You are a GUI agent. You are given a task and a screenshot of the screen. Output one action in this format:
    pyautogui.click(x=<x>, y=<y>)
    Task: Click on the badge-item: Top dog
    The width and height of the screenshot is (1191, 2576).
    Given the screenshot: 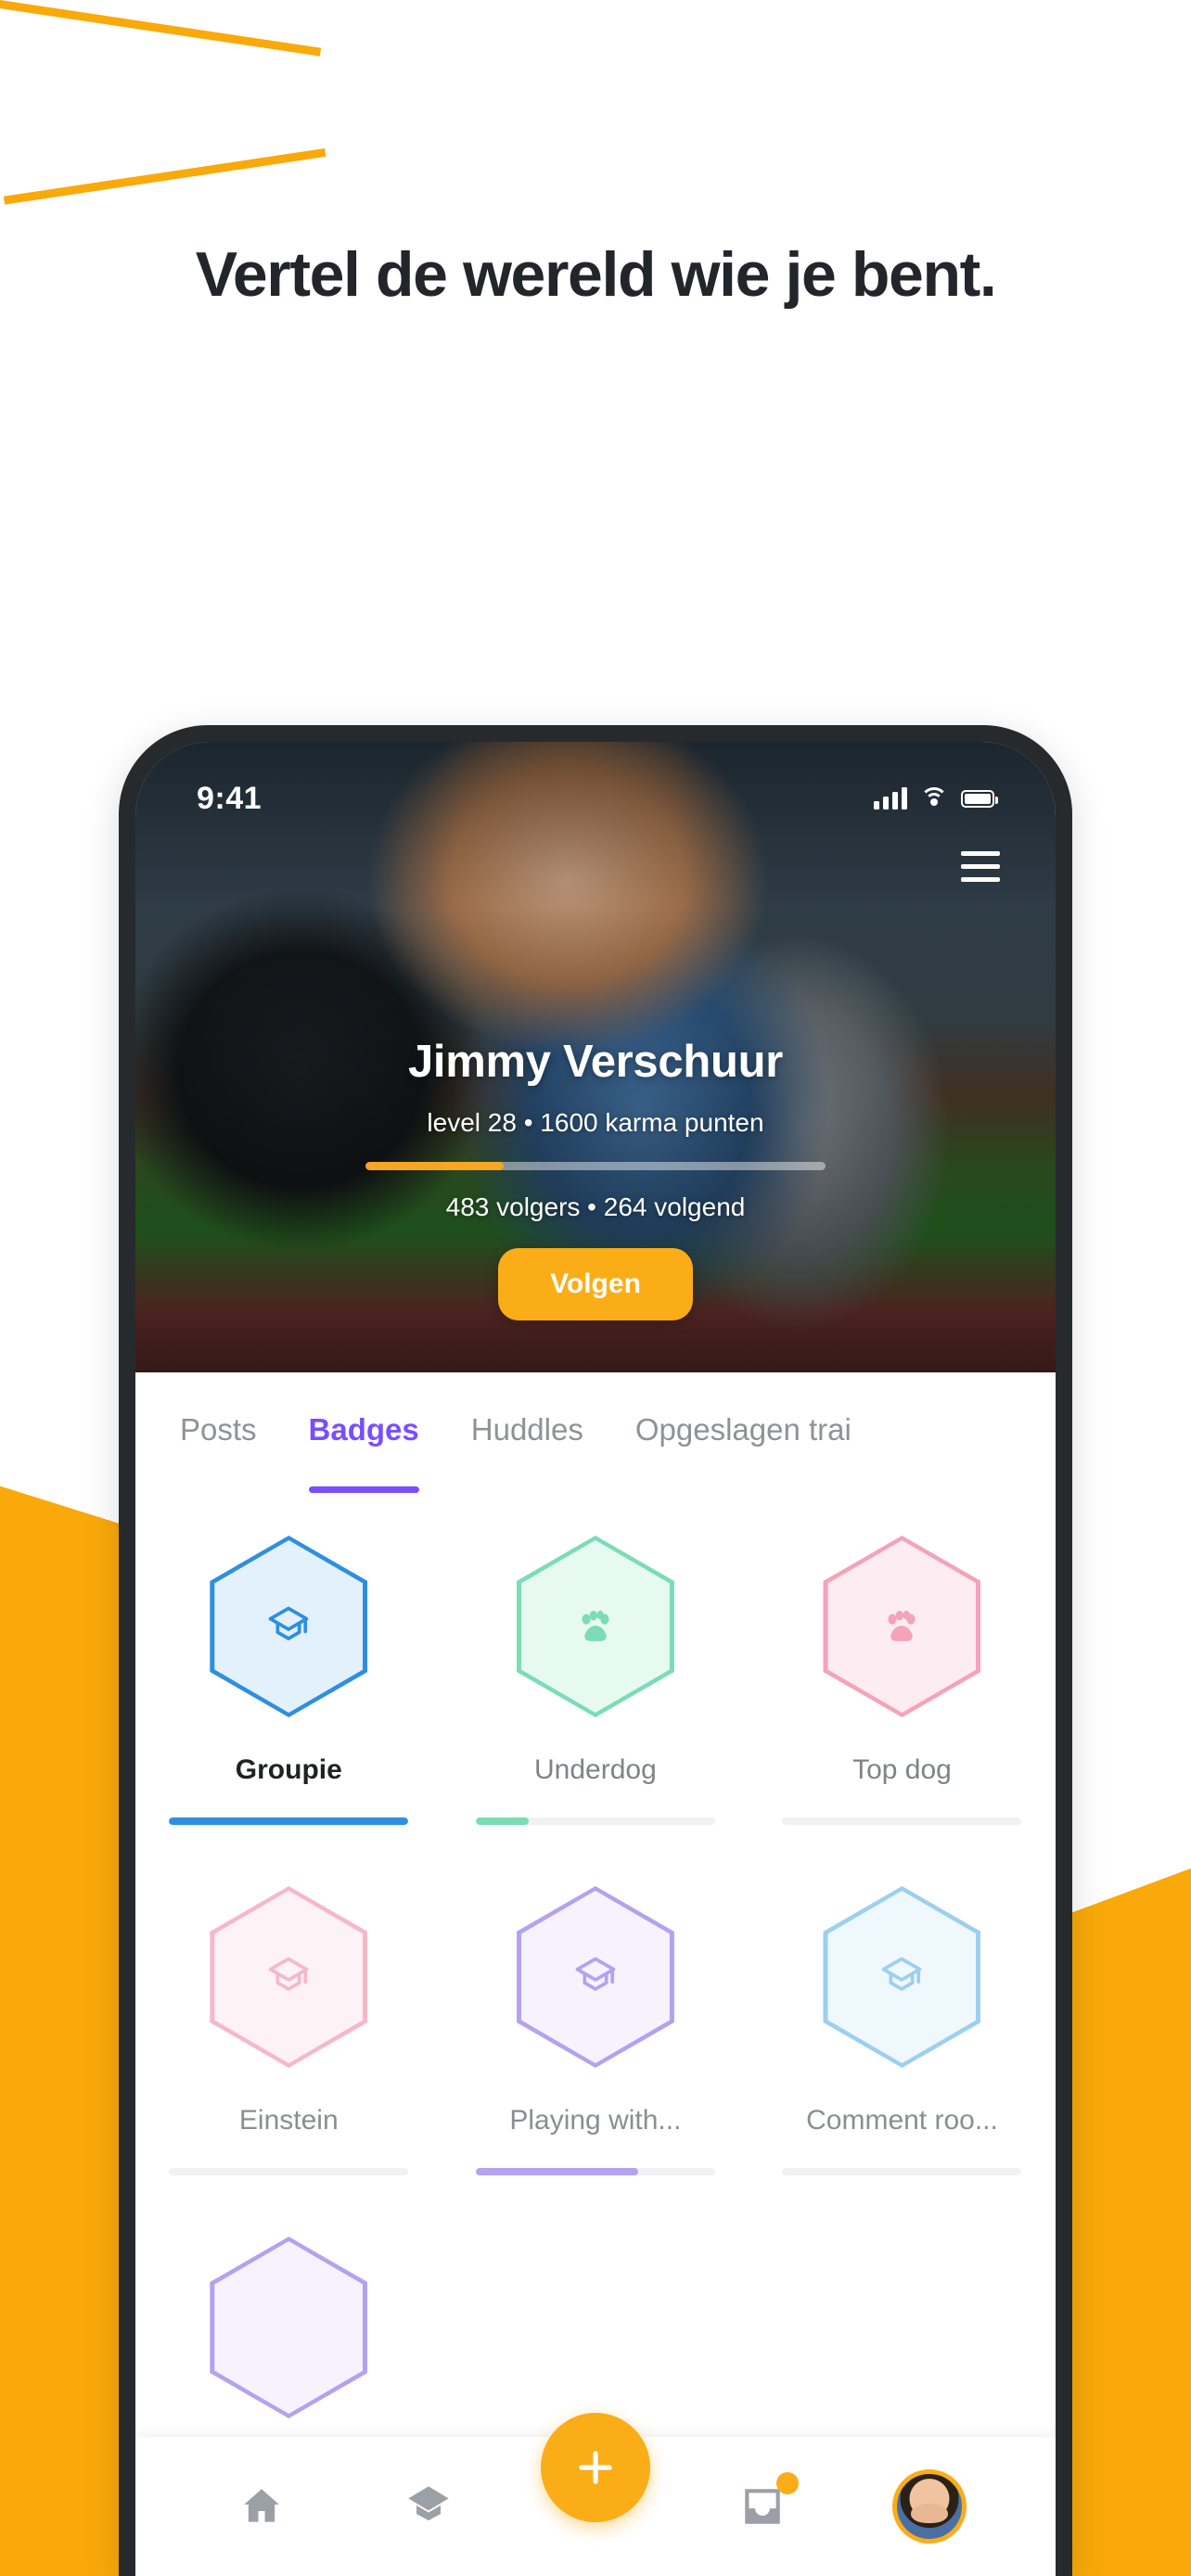 What is the action you would take?
    pyautogui.click(x=903, y=1680)
    